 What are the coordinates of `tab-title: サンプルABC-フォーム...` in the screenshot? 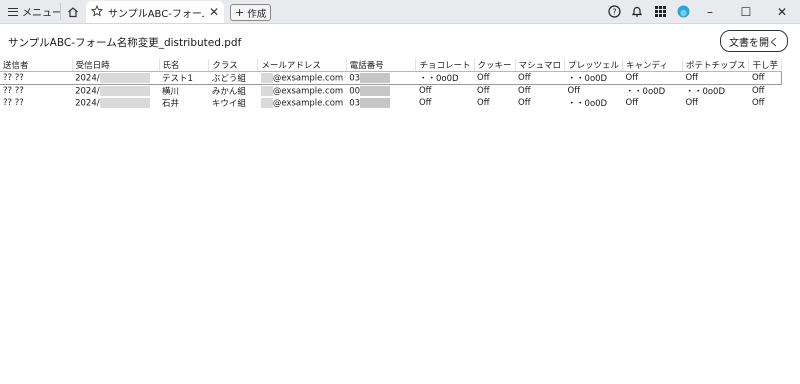 It's located at (156, 14).